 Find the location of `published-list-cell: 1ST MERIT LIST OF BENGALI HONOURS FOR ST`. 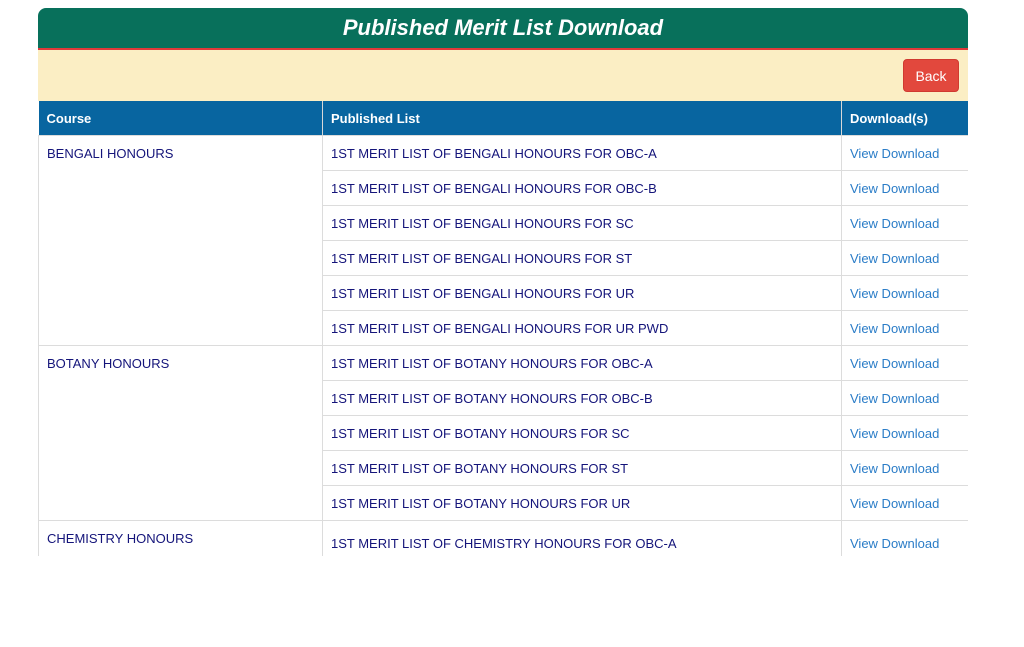

published-list-cell: 1ST MERIT LIST OF BENGALI HONOURS FOR ST is located at coordinates (582, 258).